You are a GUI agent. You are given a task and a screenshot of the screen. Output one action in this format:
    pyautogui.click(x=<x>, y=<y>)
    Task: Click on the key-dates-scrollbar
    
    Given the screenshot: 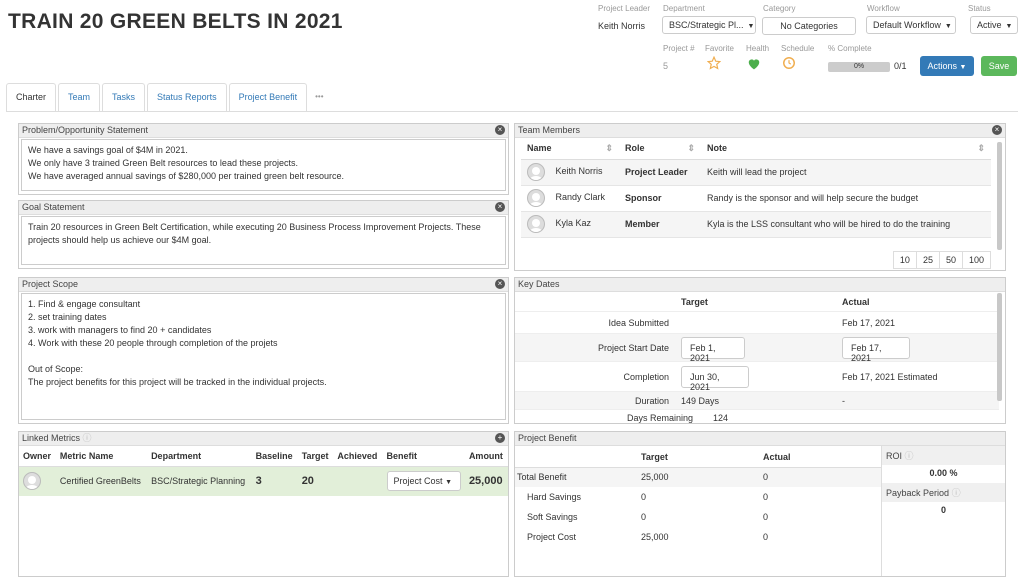 What is the action you would take?
    pyautogui.click(x=999, y=347)
    